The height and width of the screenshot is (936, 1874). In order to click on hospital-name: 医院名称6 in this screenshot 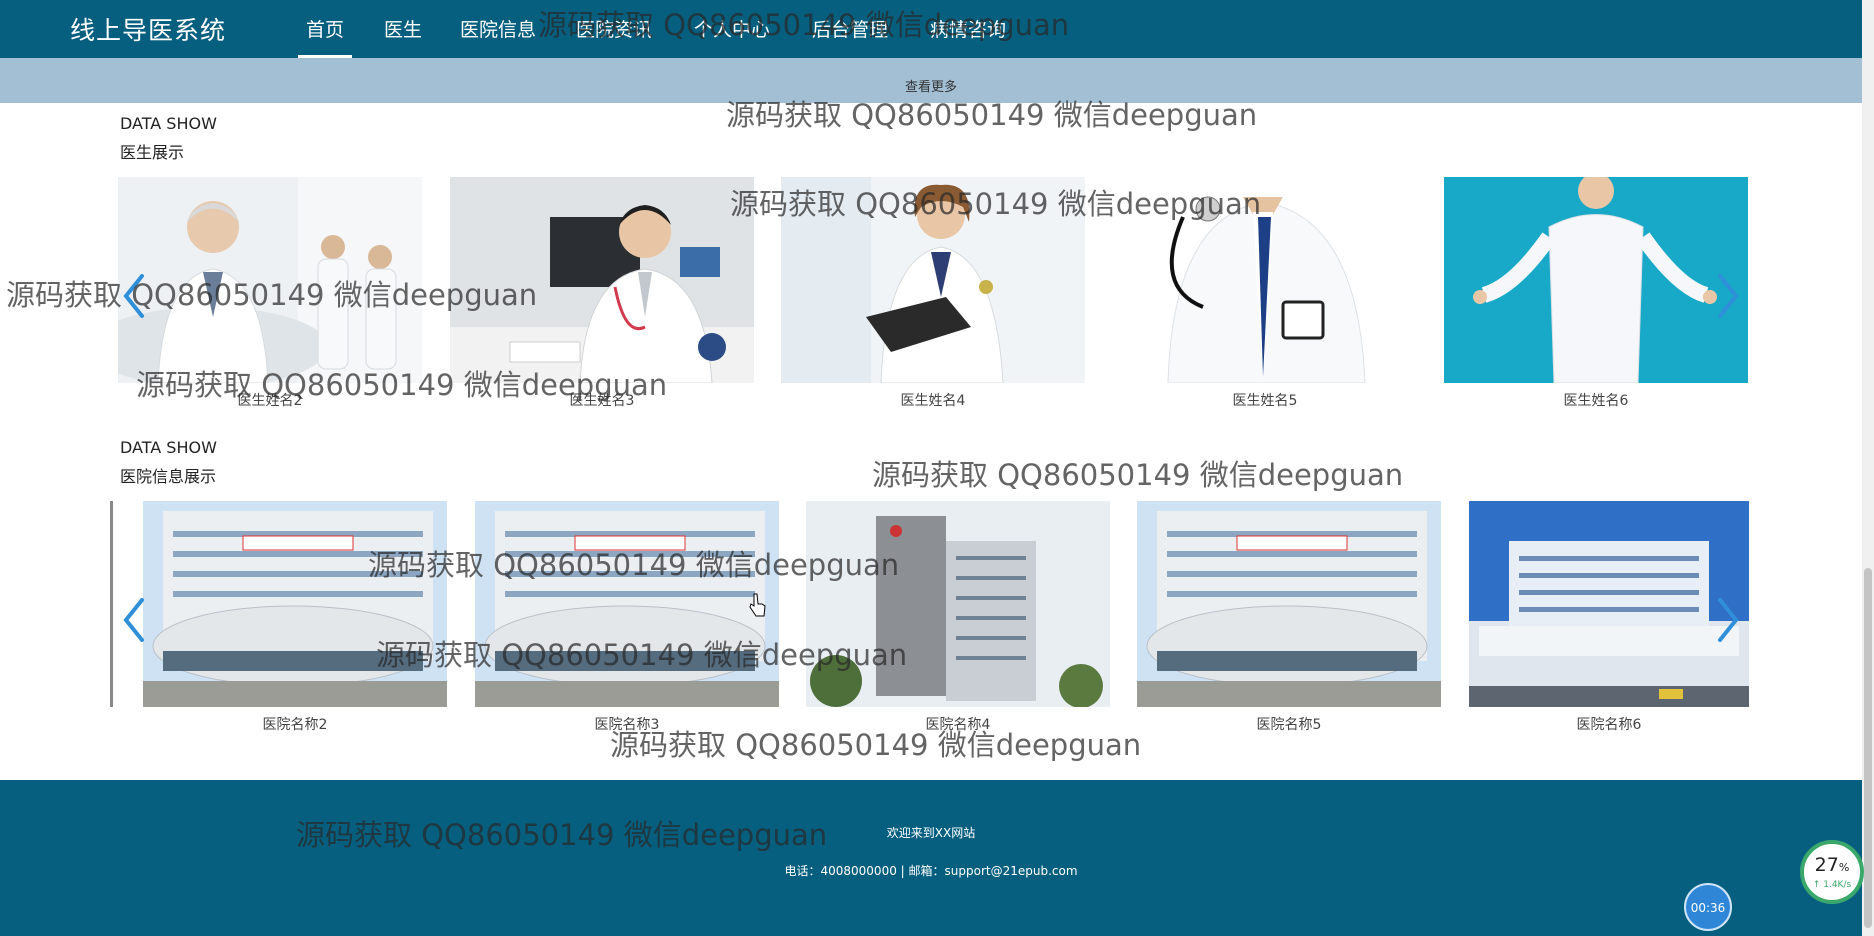, I will do `click(1609, 724)`.